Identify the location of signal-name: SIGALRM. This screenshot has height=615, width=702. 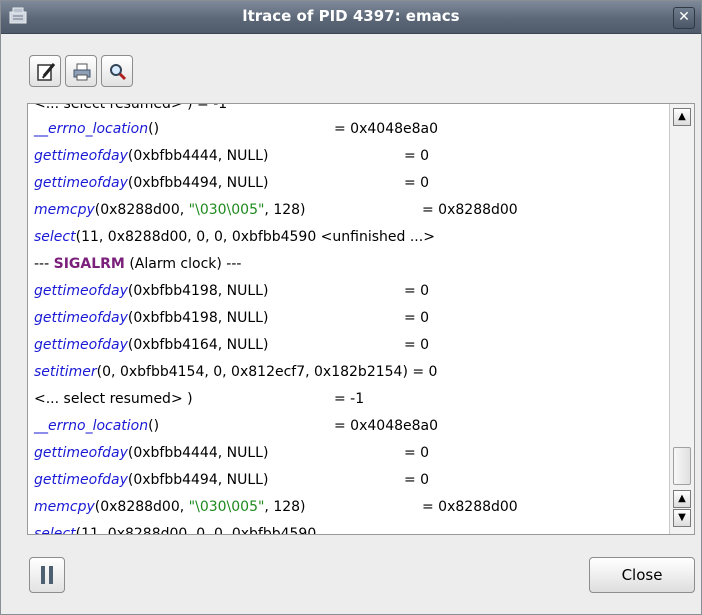
(89, 264).